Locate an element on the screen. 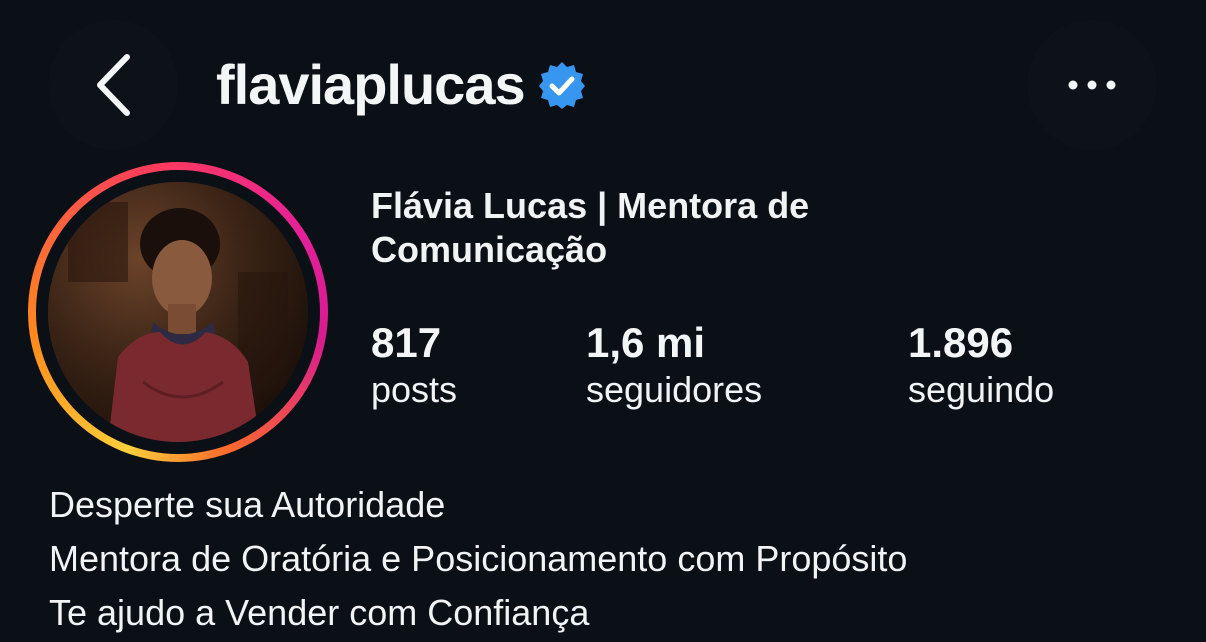 Image resolution: width=1206 pixels, height=642 pixels. username-header: flaviaplucas is located at coordinates (401, 85).